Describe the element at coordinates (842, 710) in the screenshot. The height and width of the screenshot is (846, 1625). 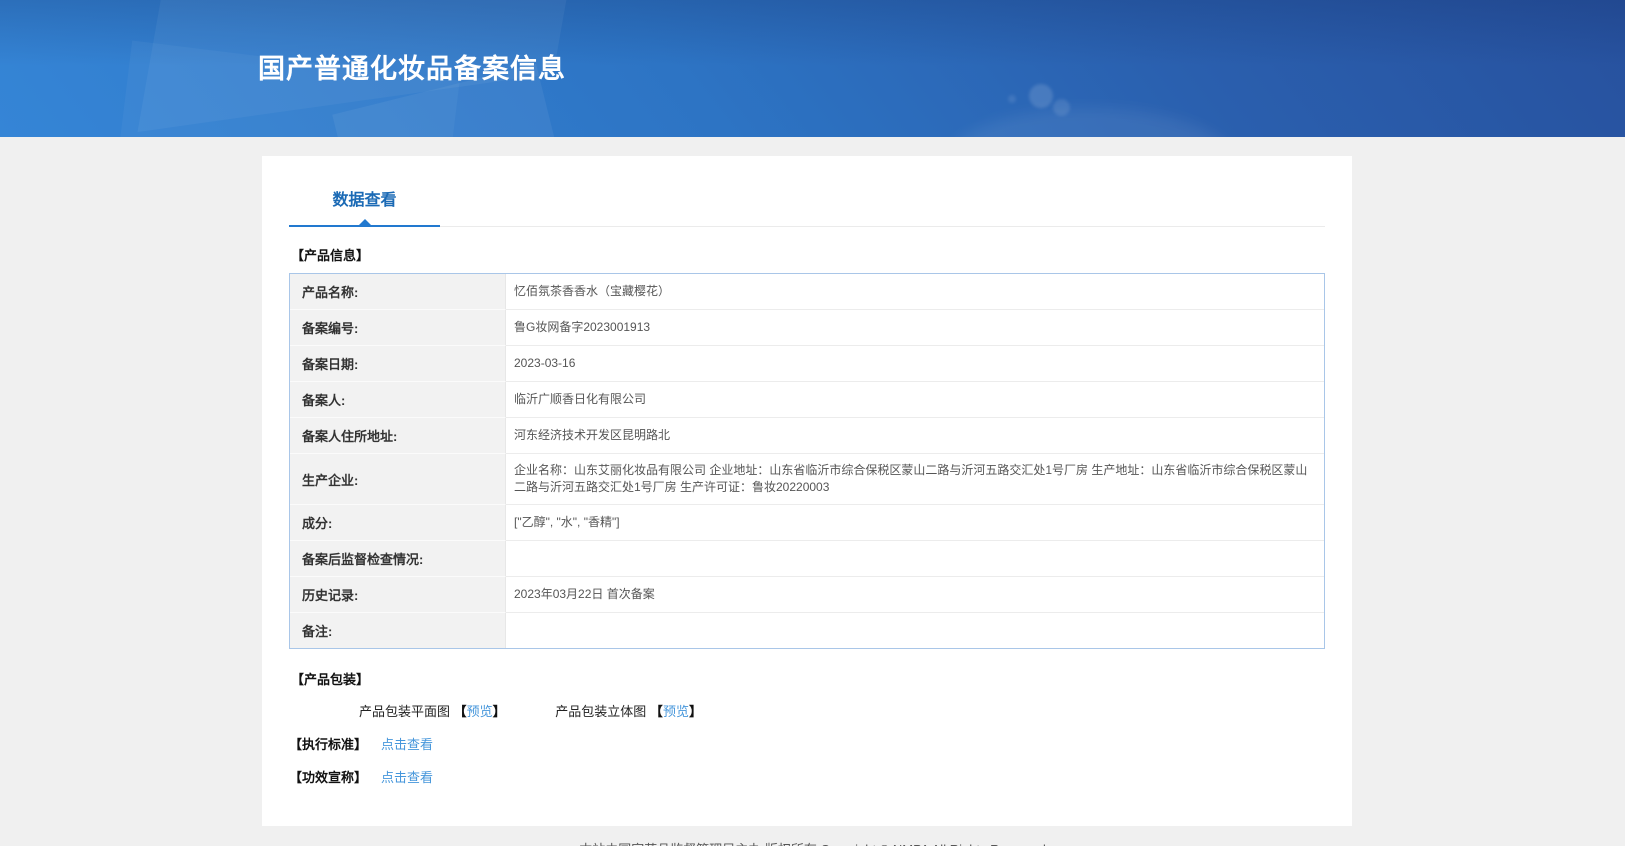
I see `package-row: 产品包装平面图 【预览】 产品包装立体图 【预览】` at that location.